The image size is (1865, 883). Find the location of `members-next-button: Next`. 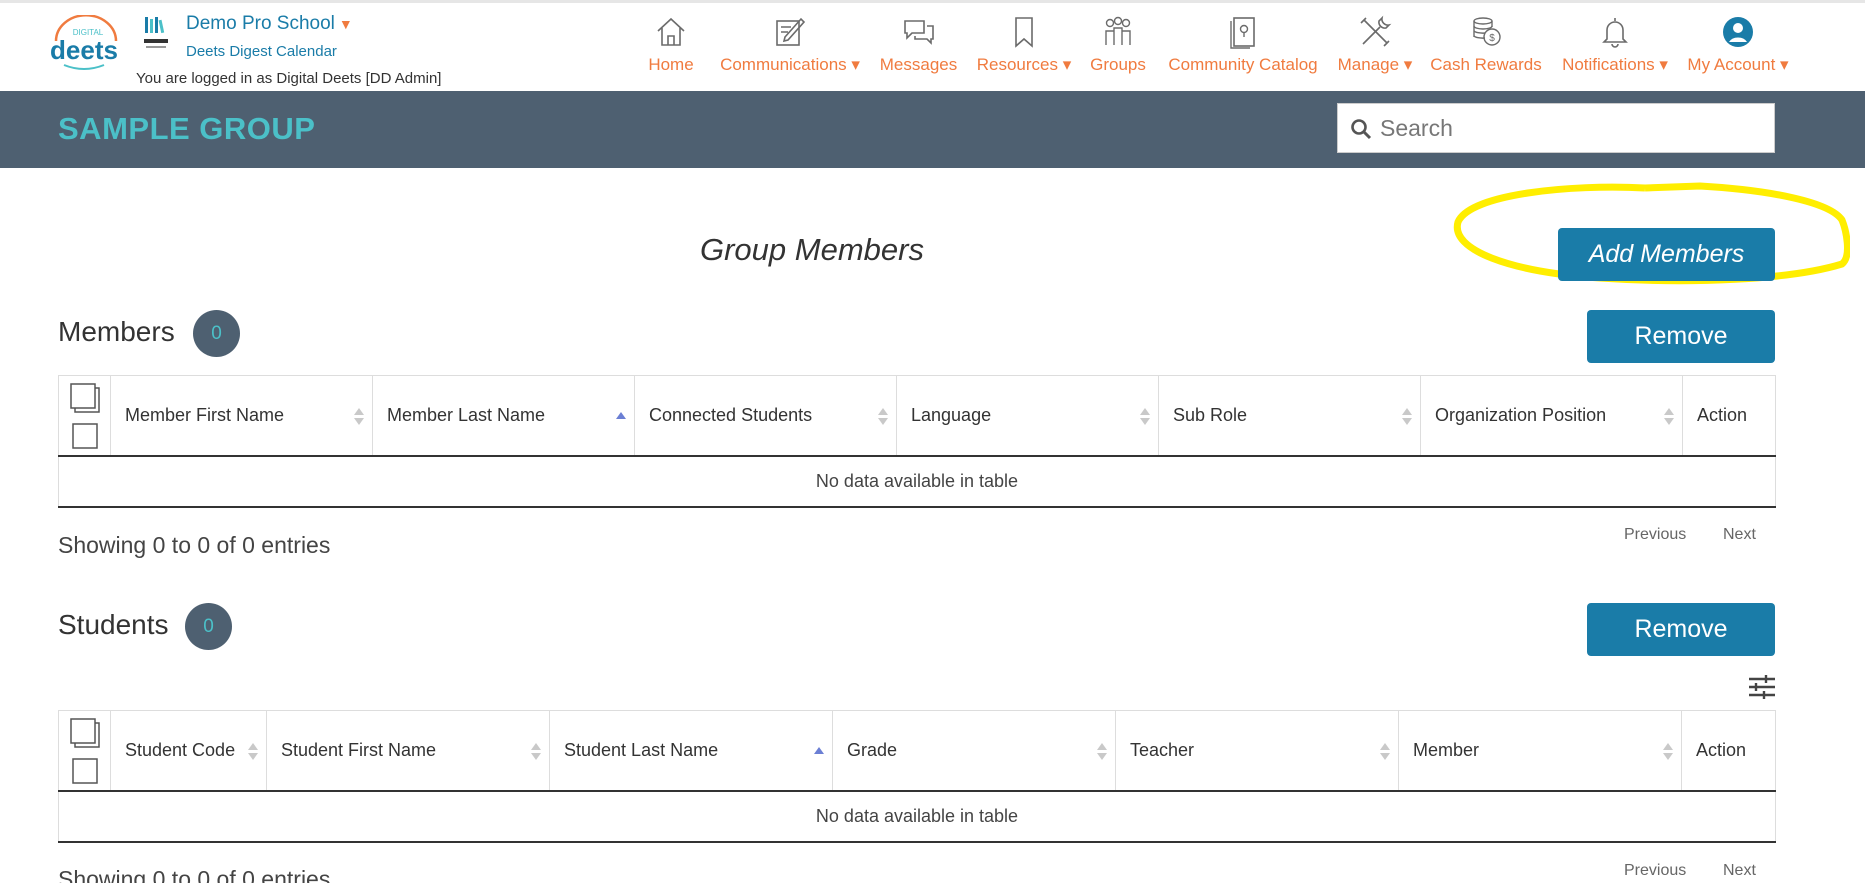

members-next-button: Next is located at coordinates (1739, 535).